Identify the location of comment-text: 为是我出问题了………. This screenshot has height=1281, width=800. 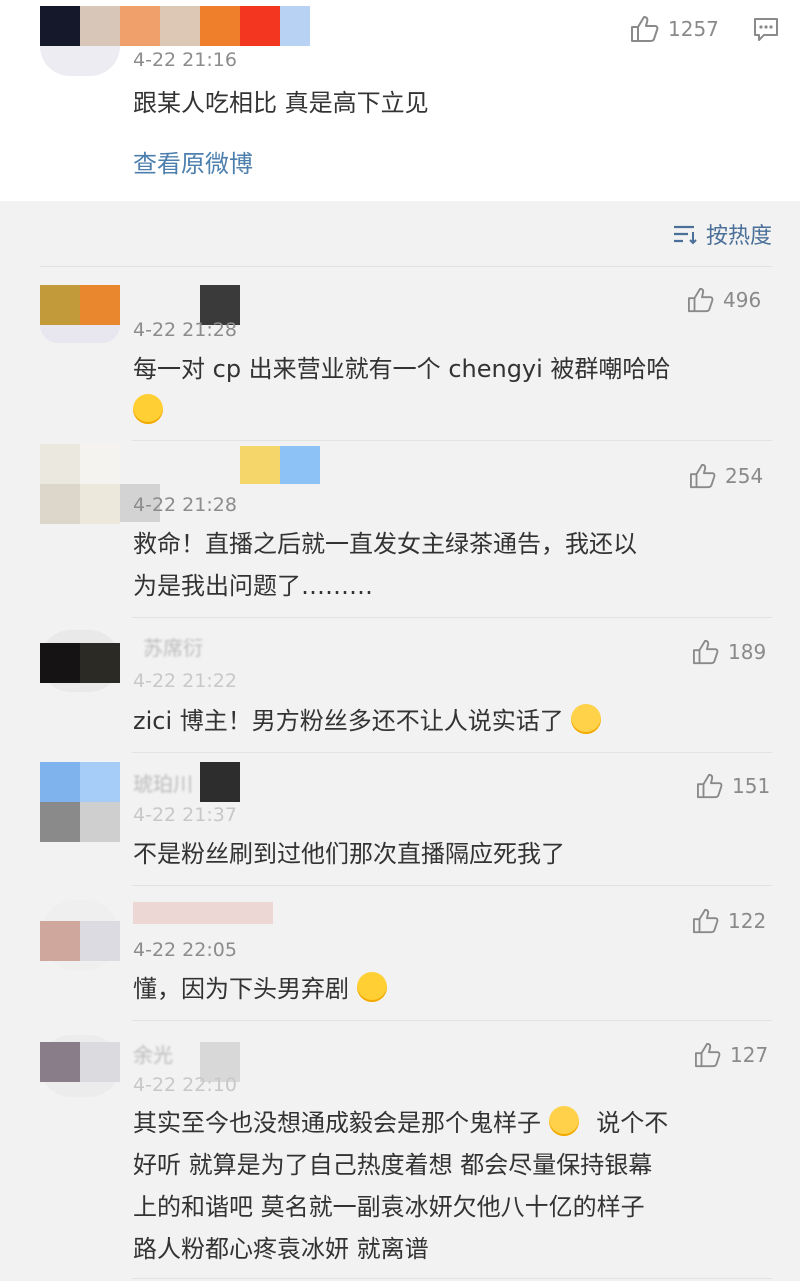
(253, 586).